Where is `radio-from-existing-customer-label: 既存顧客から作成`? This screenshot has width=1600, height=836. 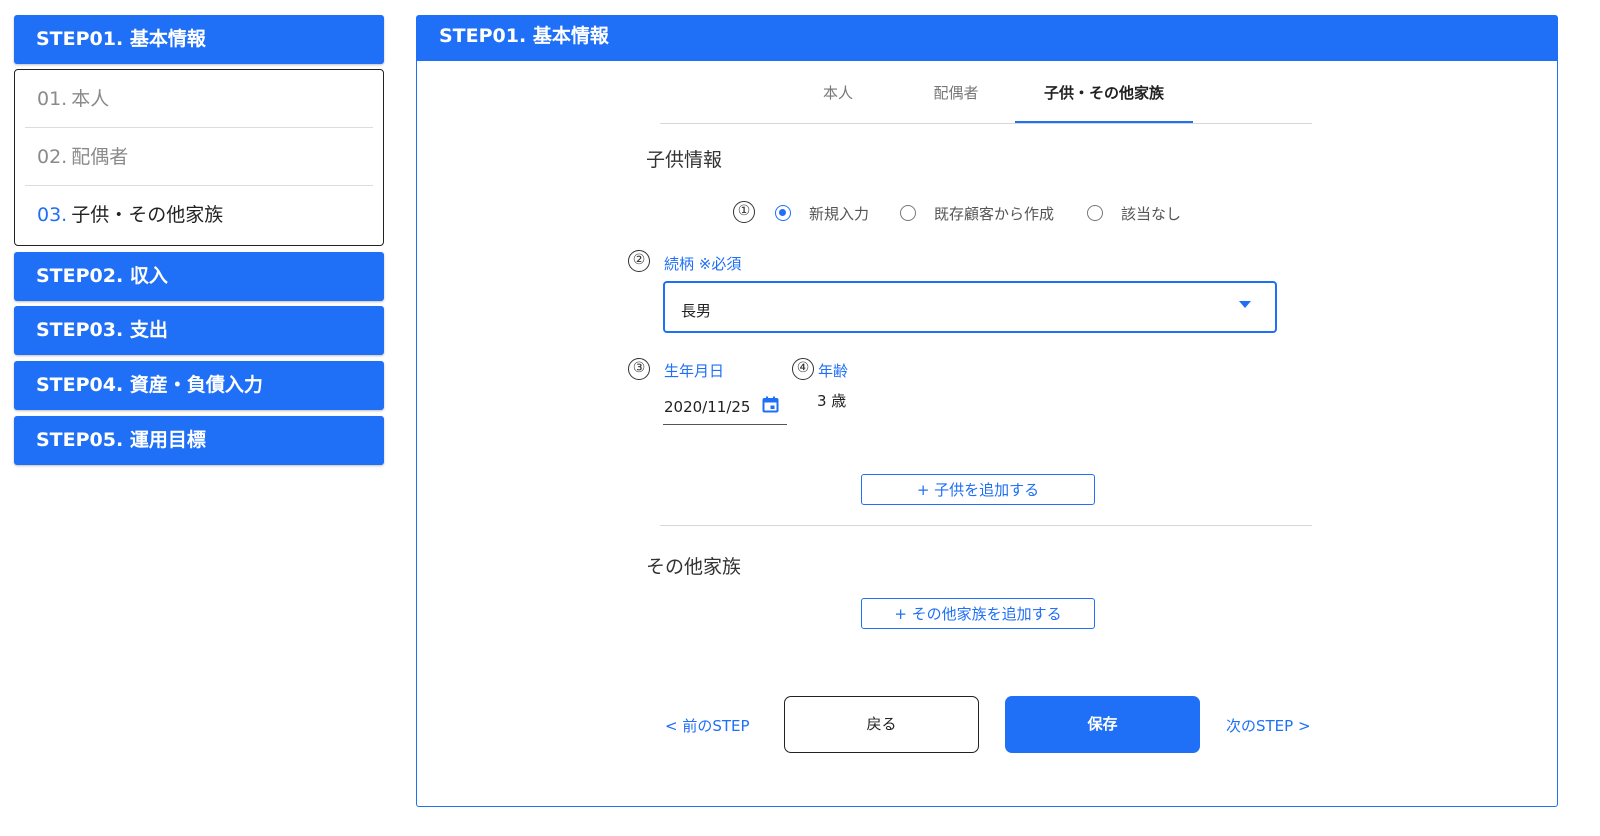 radio-from-existing-customer-label: 既存顧客から作成 is located at coordinates (994, 214).